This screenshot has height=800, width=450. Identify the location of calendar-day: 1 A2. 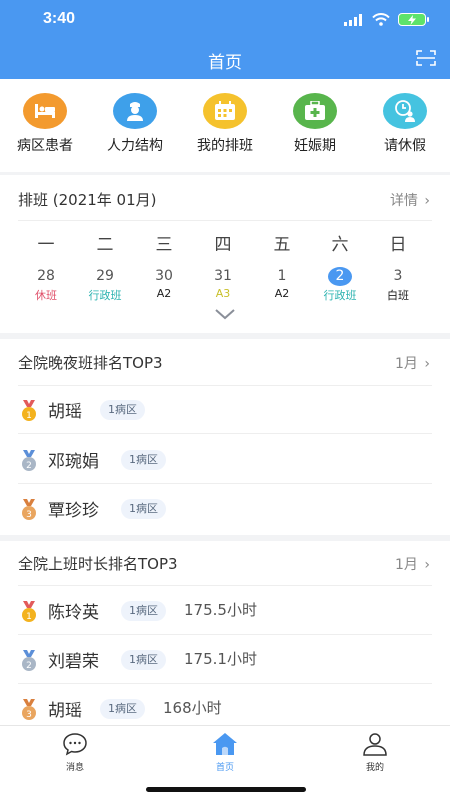
(282, 283).